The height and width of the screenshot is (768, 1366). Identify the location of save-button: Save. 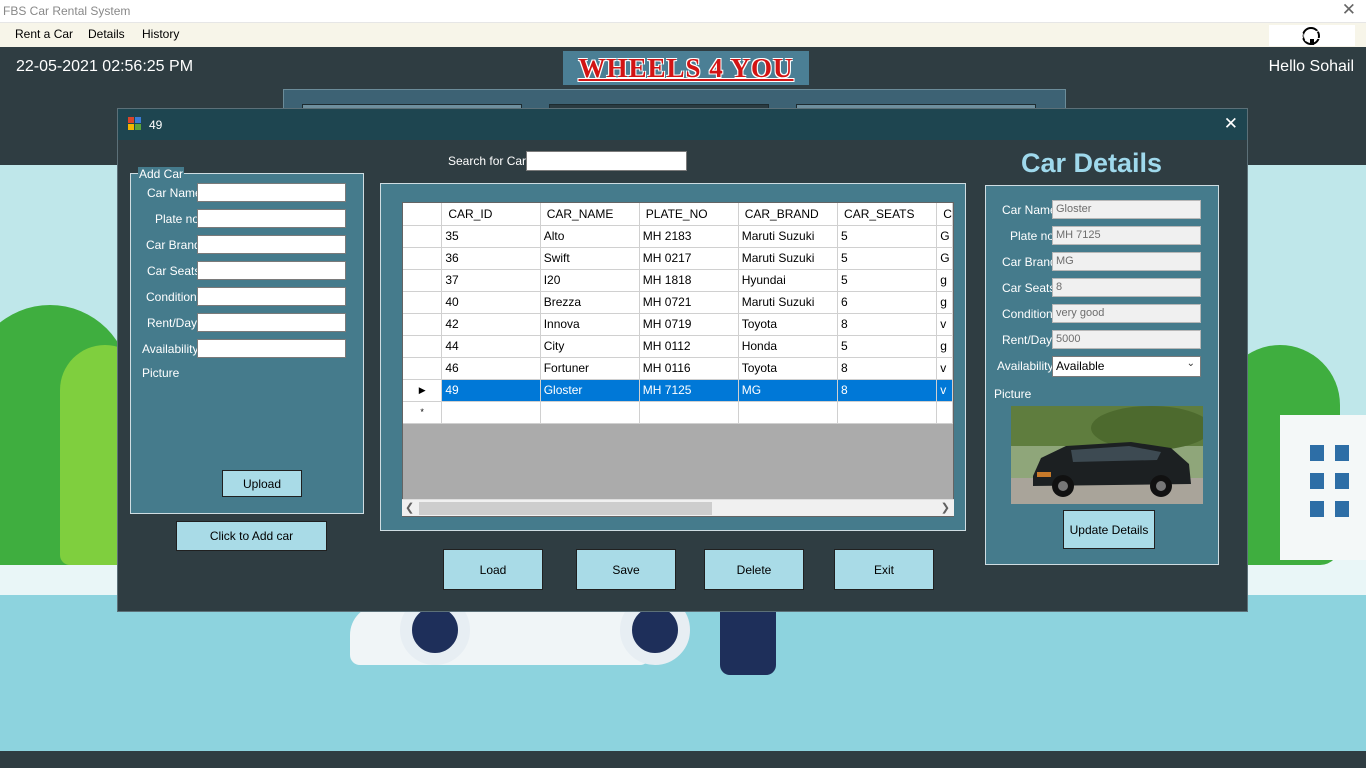
(626, 569).